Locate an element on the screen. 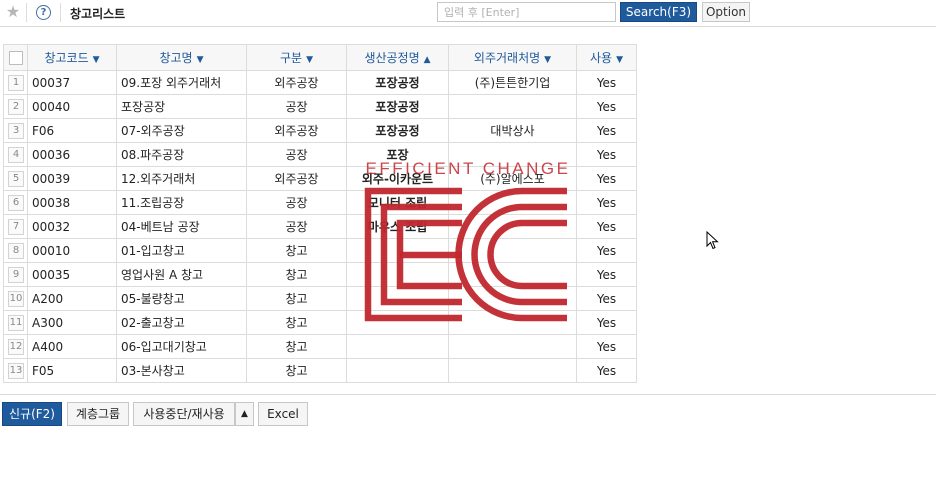 The image size is (936, 480). cell-name: 09.포장 외주거래처 is located at coordinates (181, 82).